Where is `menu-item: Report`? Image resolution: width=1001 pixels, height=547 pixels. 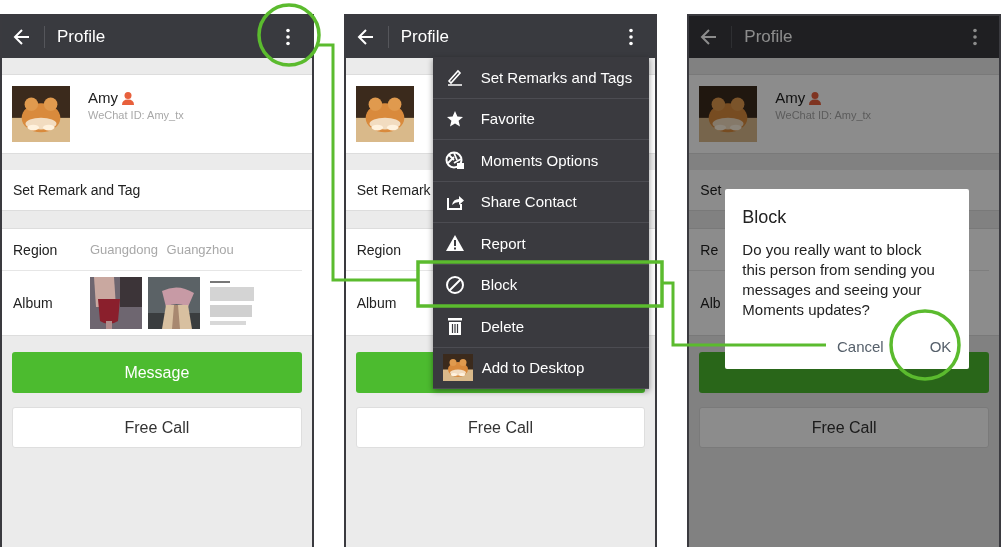
menu-item: Report is located at coordinates (540, 244).